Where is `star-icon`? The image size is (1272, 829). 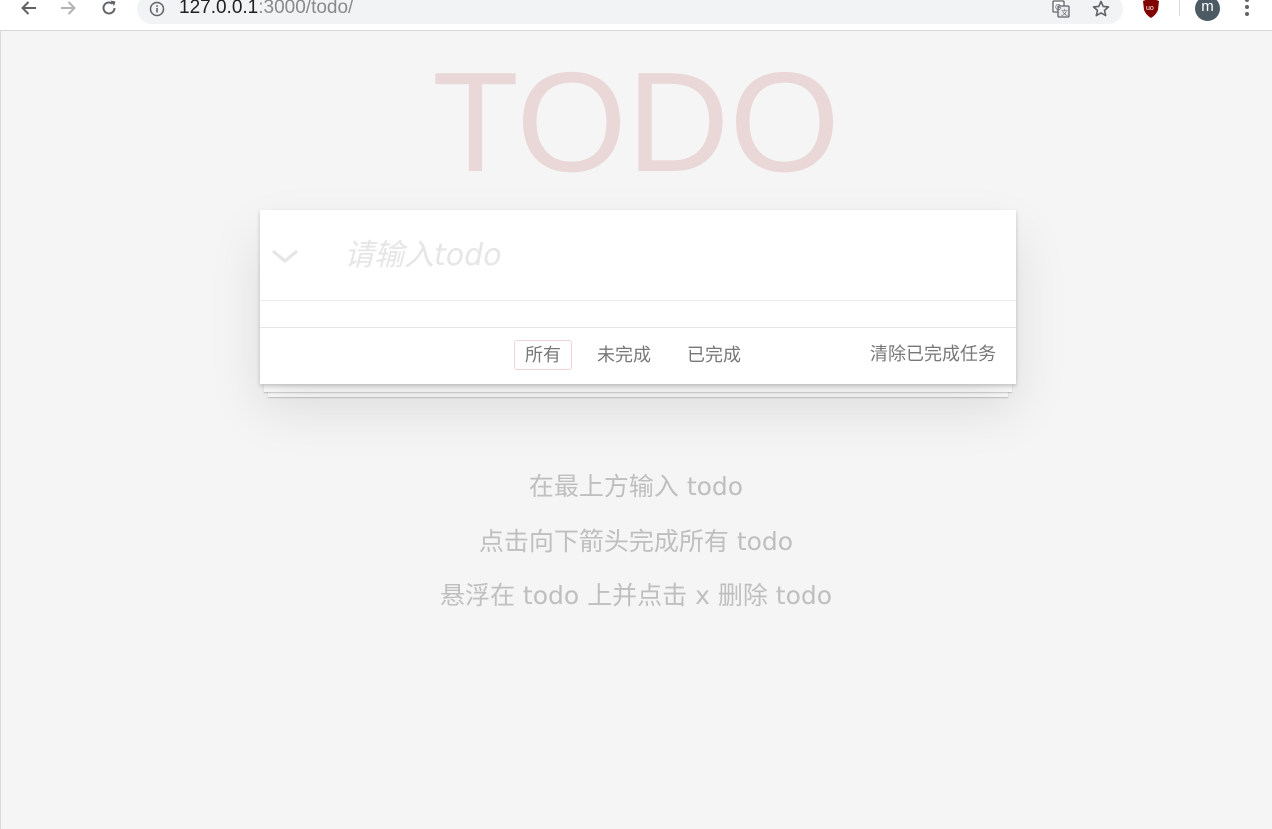
star-icon is located at coordinates (1101, 10).